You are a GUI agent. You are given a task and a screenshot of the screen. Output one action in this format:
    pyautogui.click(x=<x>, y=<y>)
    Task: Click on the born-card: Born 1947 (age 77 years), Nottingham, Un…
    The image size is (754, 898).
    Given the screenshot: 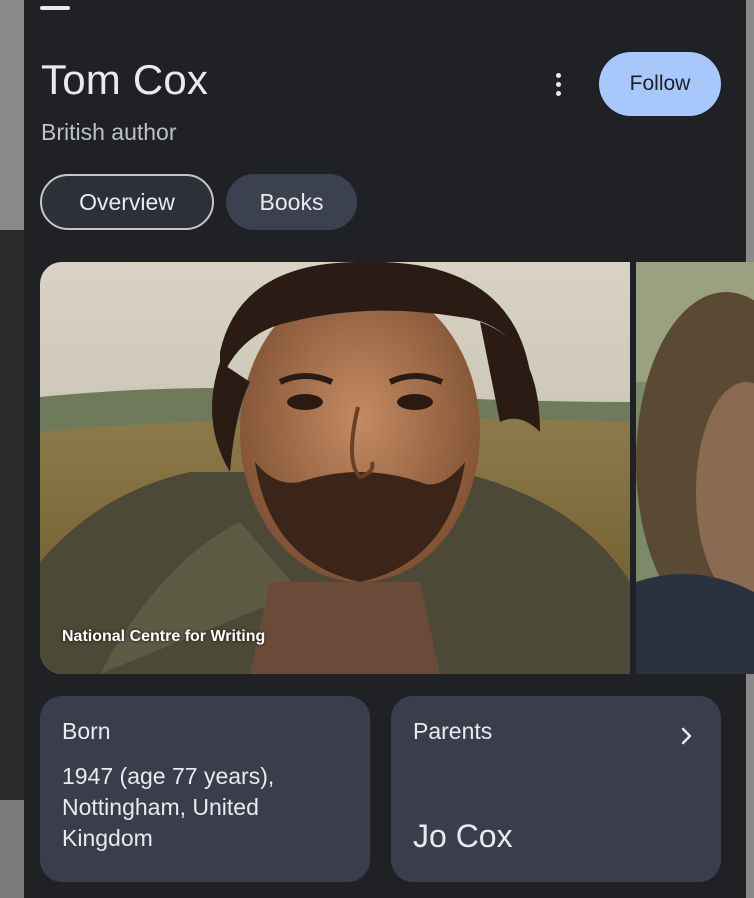 What is the action you would take?
    pyautogui.click(x=205, y=789)
    